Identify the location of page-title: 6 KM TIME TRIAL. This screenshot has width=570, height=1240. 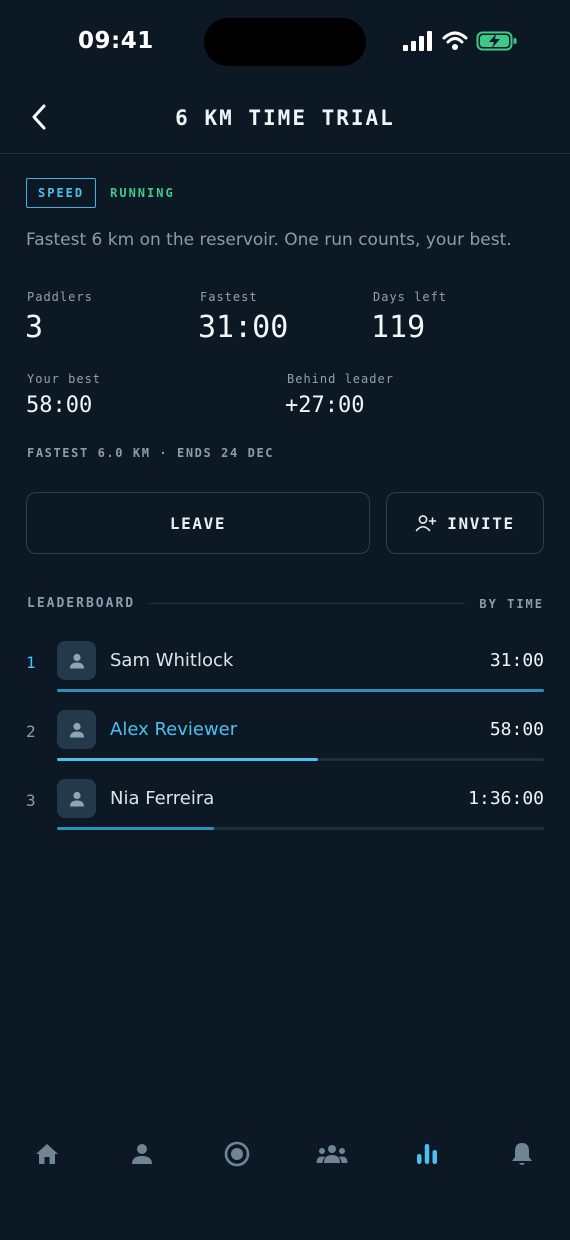
(285, 118).